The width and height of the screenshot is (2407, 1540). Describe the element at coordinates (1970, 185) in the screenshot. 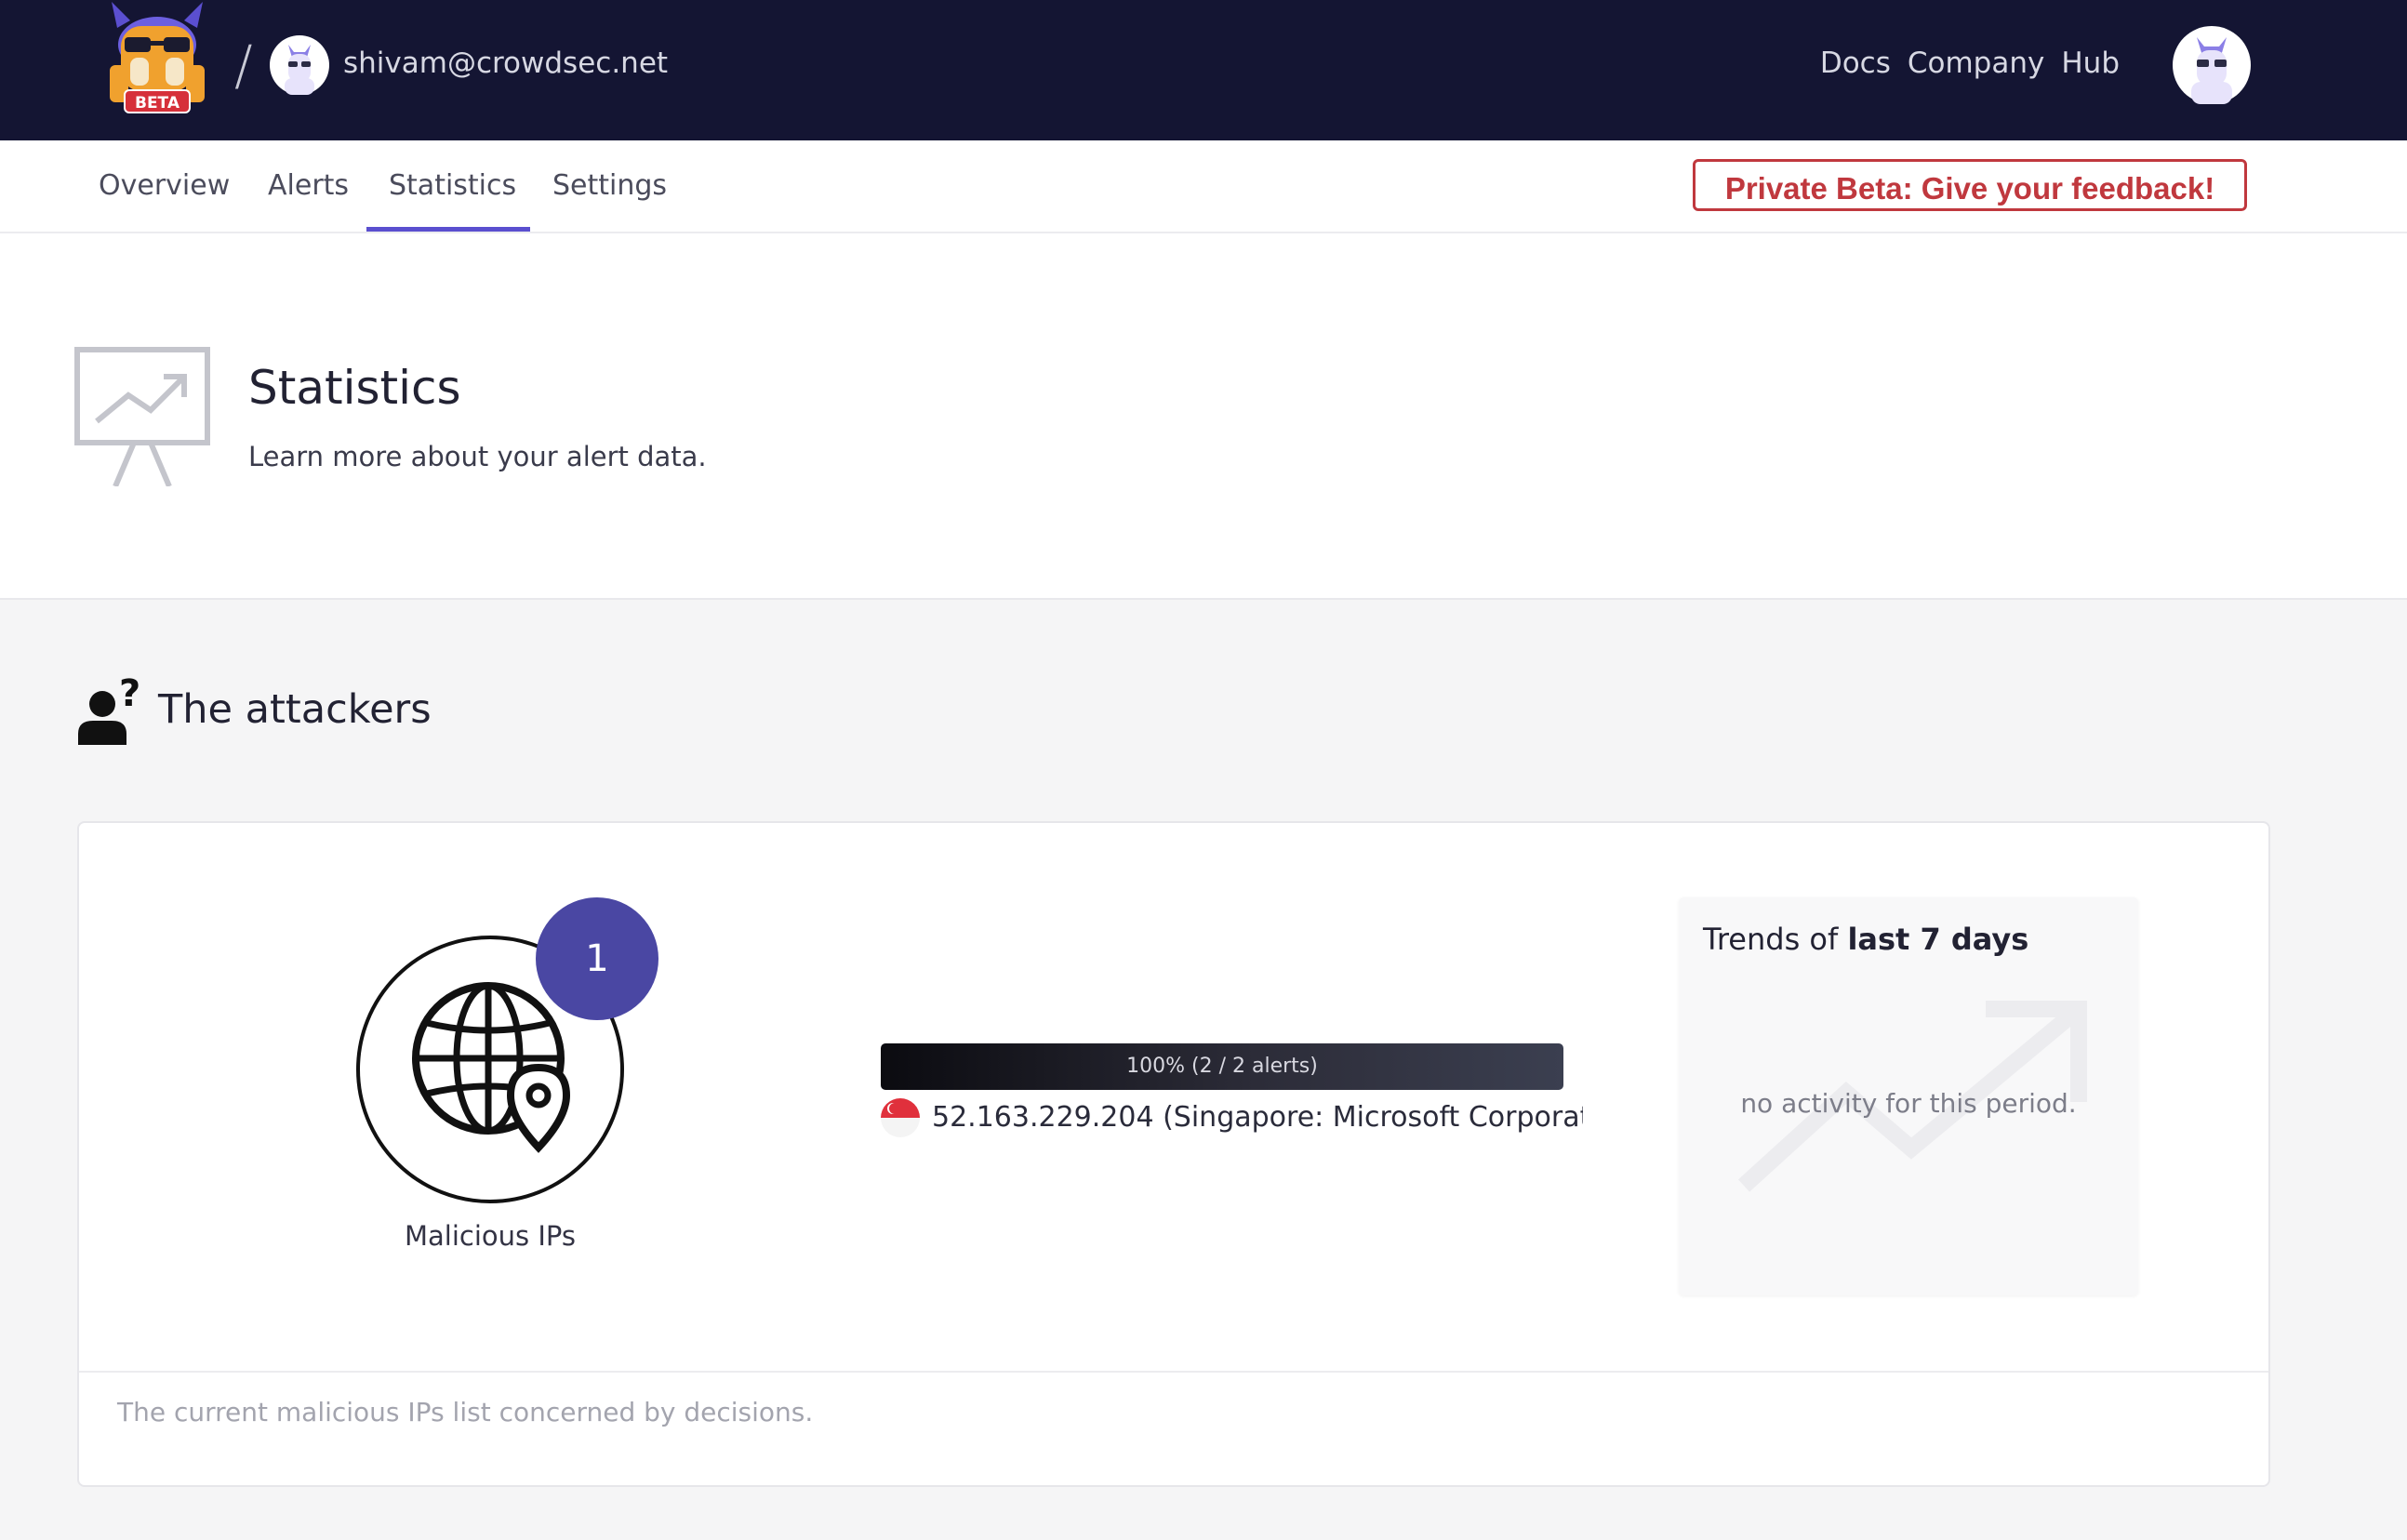

I see `feedback-button: Private Beta: Give your feedback!` at that location.